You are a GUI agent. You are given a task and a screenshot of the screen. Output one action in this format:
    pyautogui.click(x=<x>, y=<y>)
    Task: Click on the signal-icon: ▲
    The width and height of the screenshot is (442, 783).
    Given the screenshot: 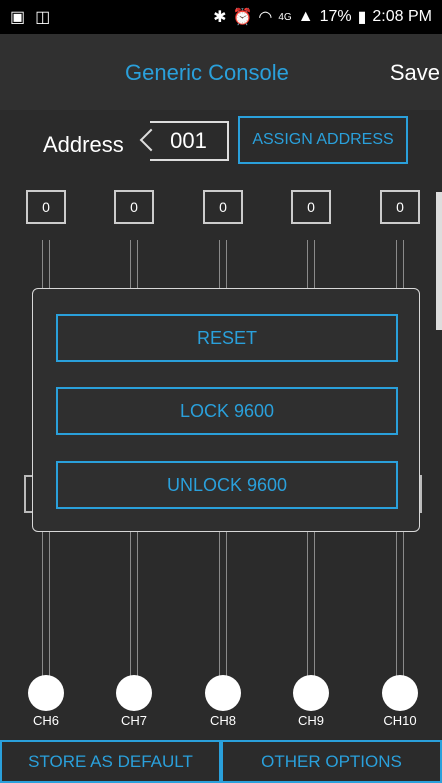 What is the action you would take?
    pyautogui.click(x=305, y=16)
    